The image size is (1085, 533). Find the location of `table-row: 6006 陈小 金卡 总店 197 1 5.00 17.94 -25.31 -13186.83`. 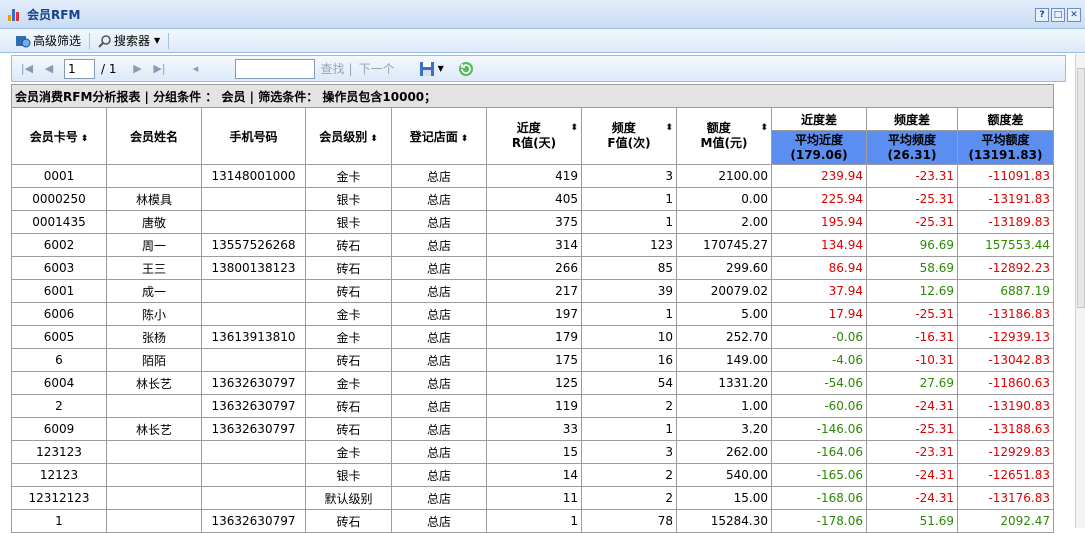

table-row: 6006 陈小 金卡 总店 197 1 5.00 17.94 -25.31 -13186.83 is located at coordinates (532, 314).